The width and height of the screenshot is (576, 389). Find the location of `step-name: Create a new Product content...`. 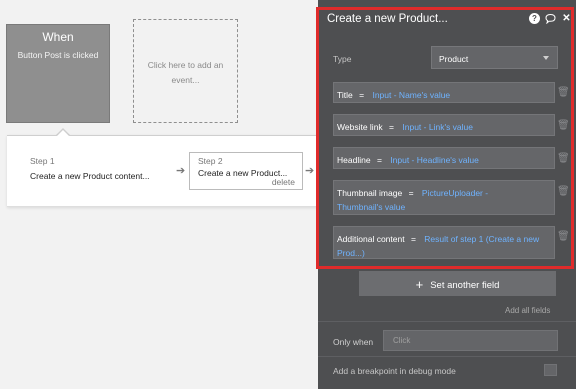

step-name: Create a new Product content... is located at coordinates (90, 176).